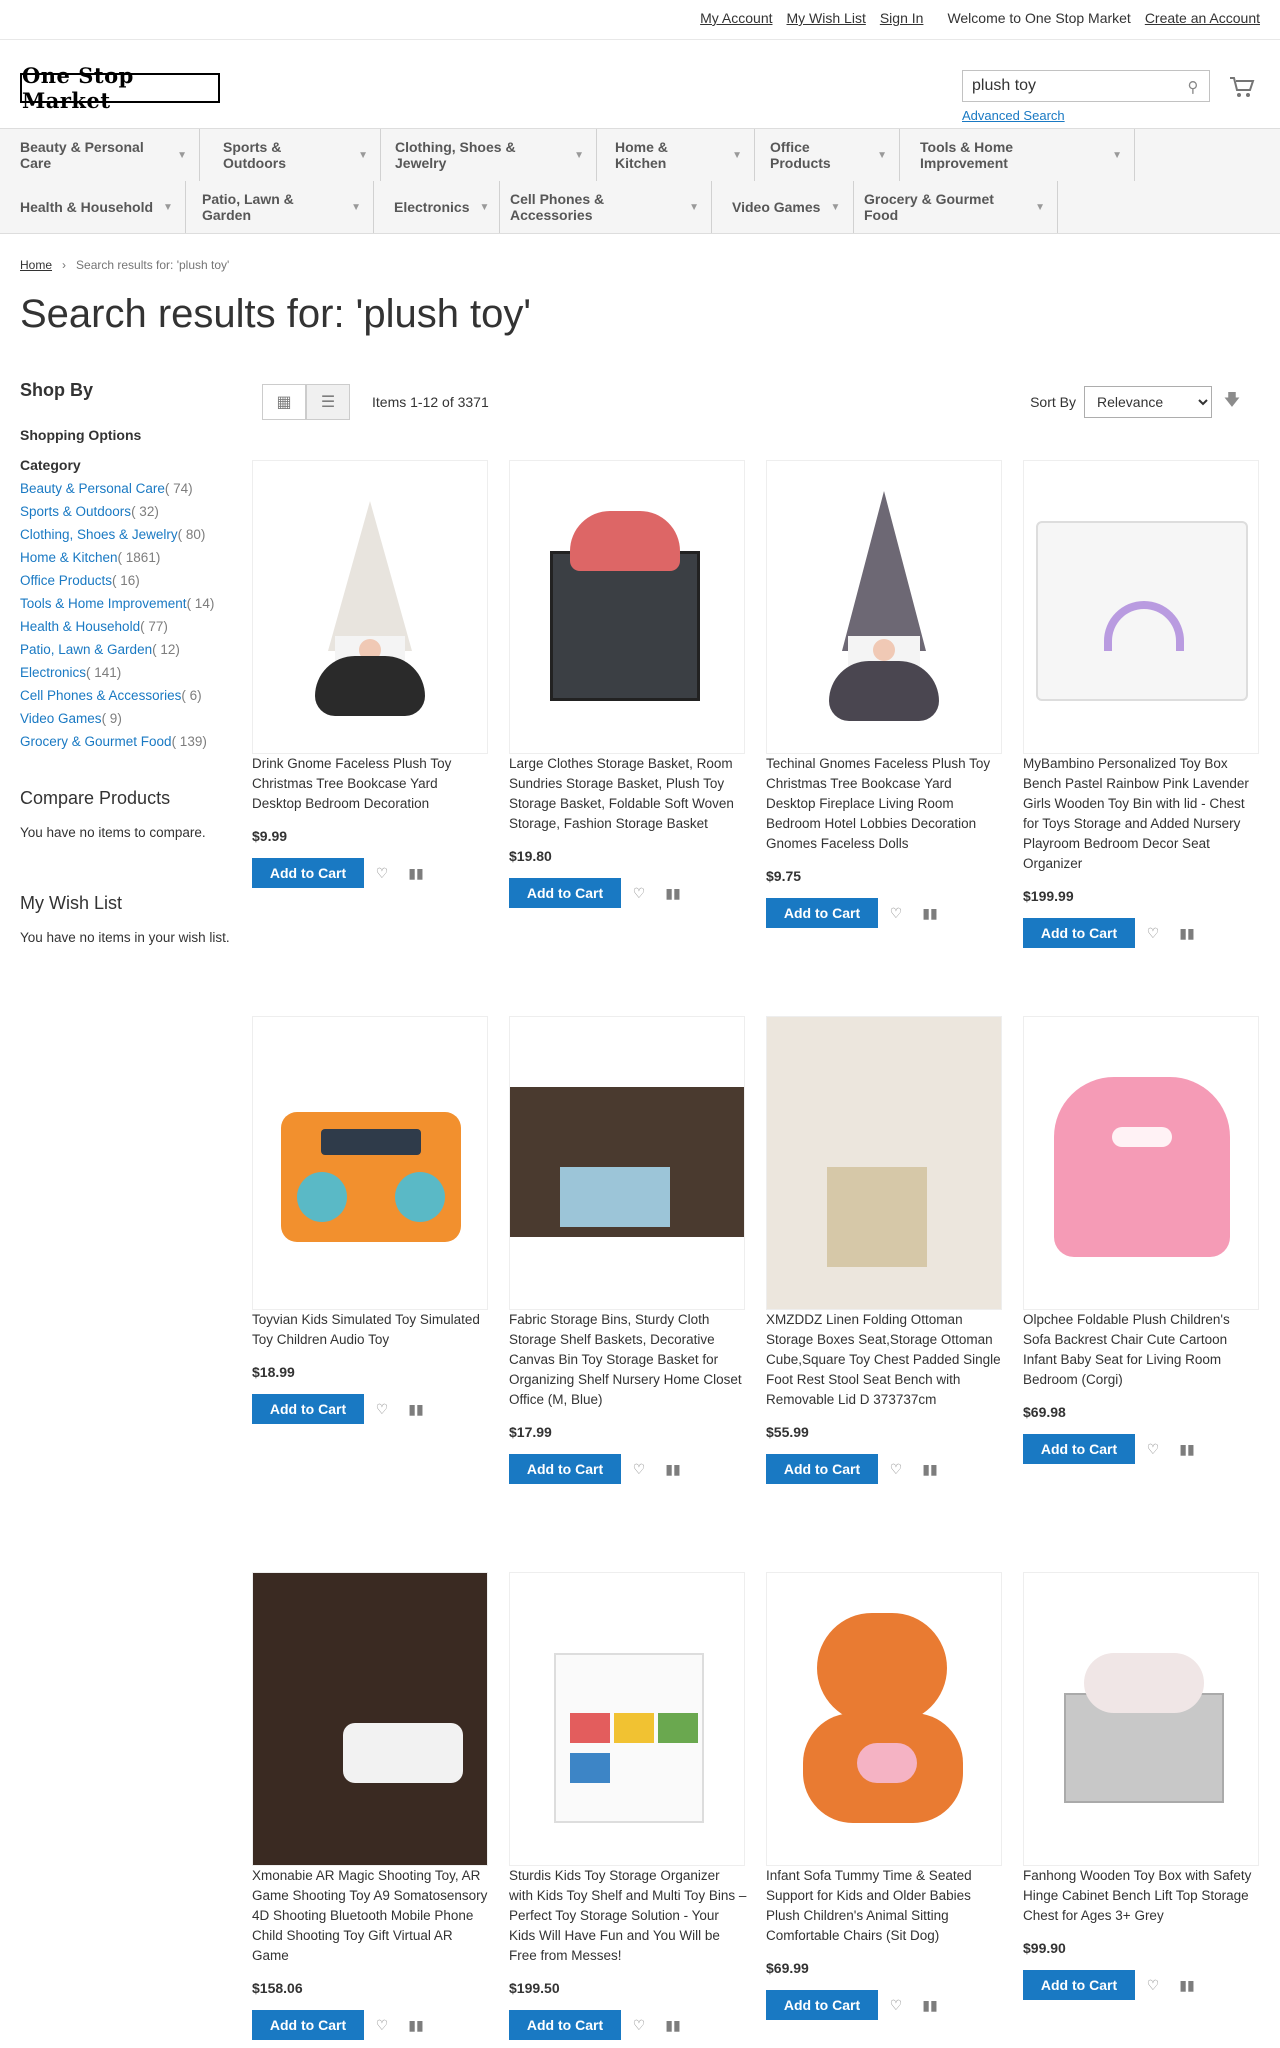 Image resolution: width=1280 pixels, height=2048 pixels. What do you see at coordinates (89, 511) in the screenshot?
I see `category-filter-link: Sports & Outdoors( 32)` at bounding box center [89, 511].